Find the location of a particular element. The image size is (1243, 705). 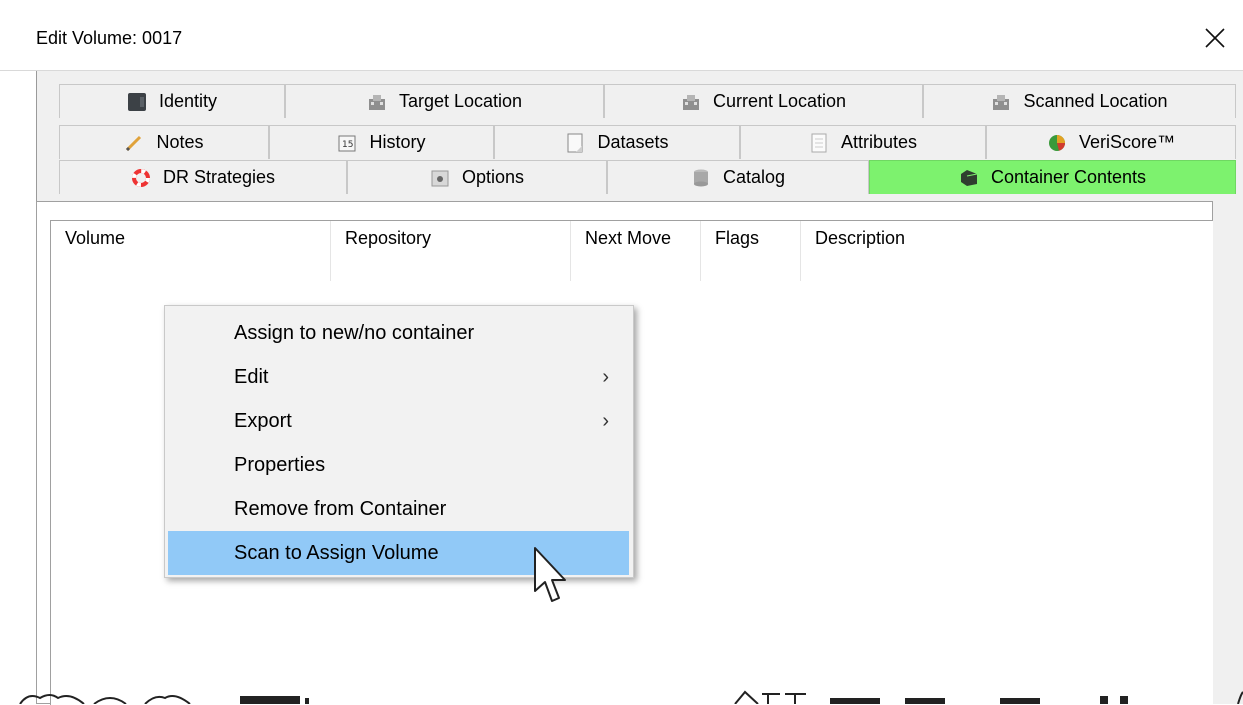

tab-attributes: Attributes is located at coordinates (863, 142).